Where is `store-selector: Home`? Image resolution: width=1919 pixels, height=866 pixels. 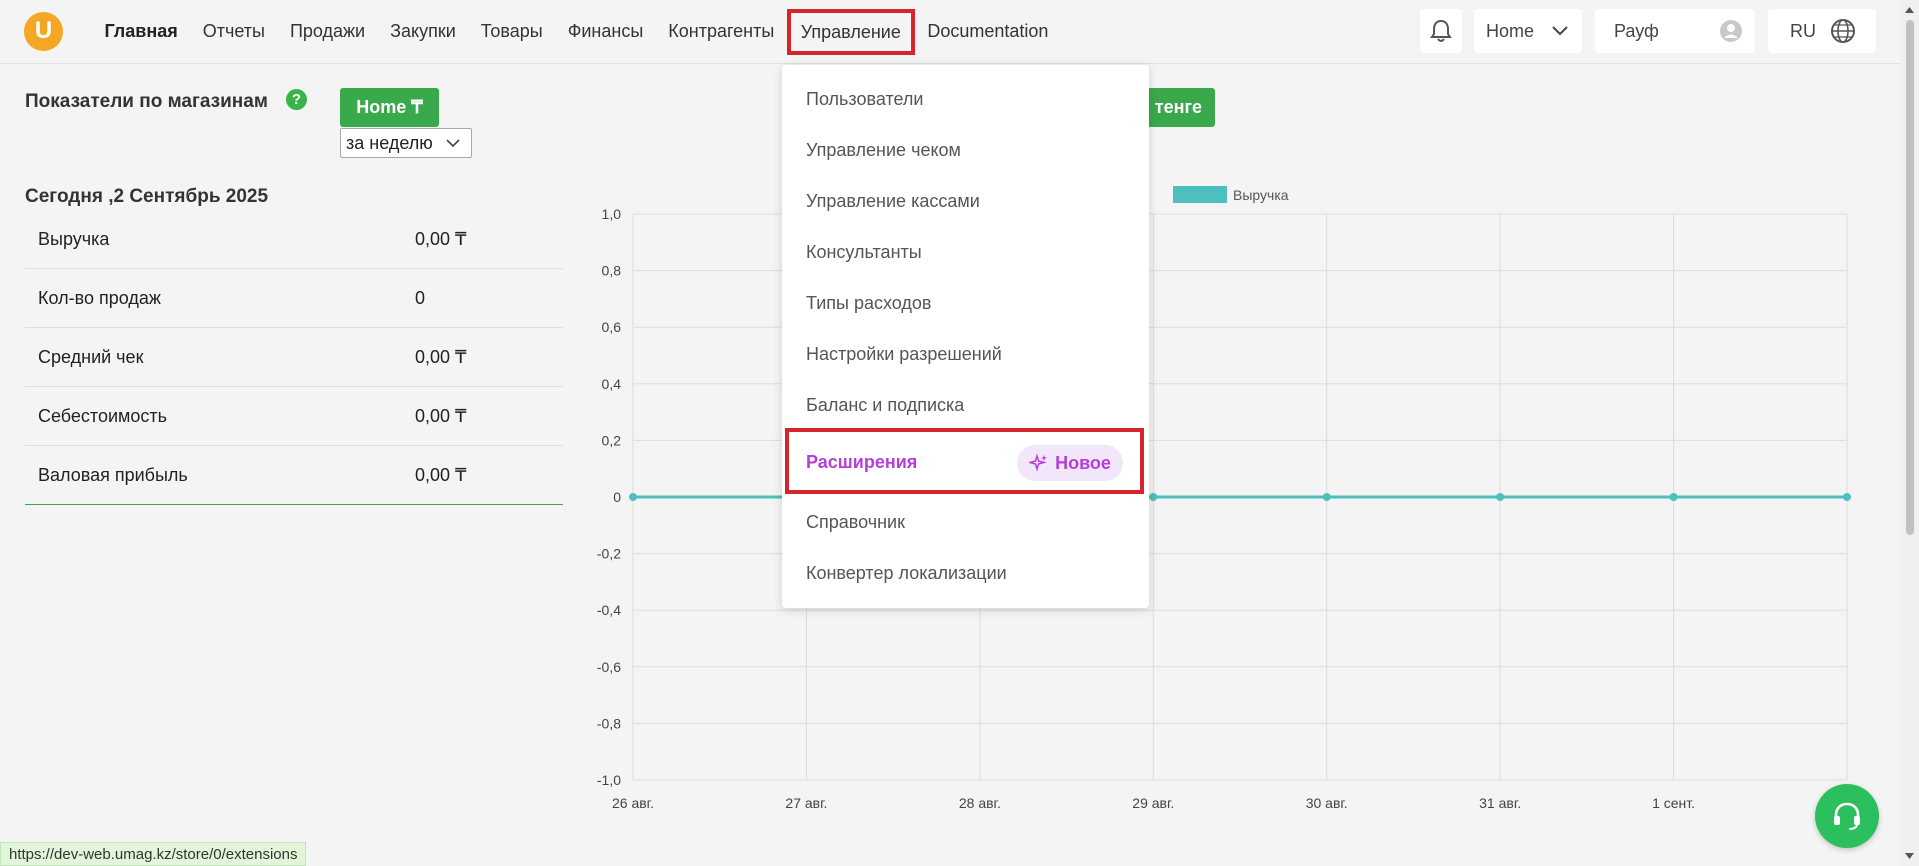
store-selector: Home is located at coordinates (1528, 31).